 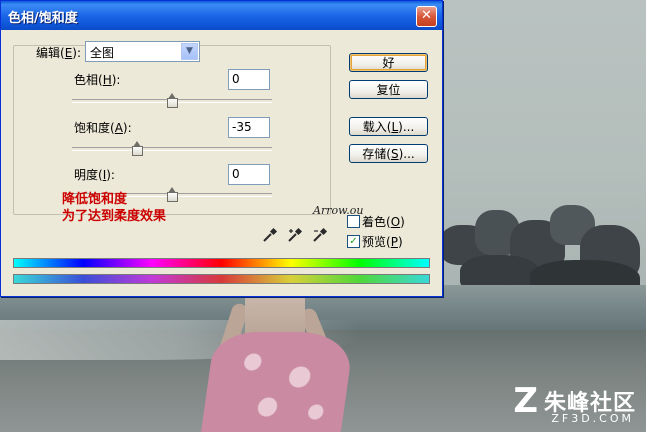 What do you see at coordinates (249, 127) in the screenshot?
I see `saturation-input: -35` at bounding box center [249, 127].